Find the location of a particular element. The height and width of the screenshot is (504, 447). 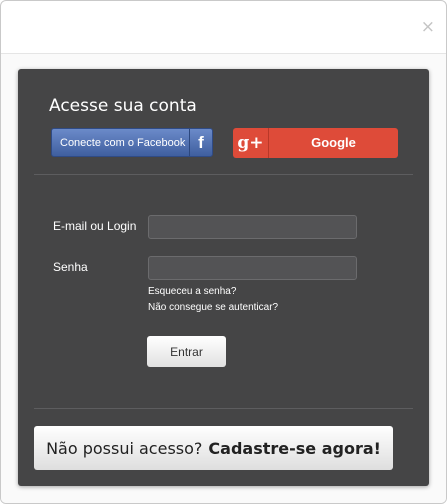

signup-prefix: Não possui acesso? is located at coordinates (124, 448).